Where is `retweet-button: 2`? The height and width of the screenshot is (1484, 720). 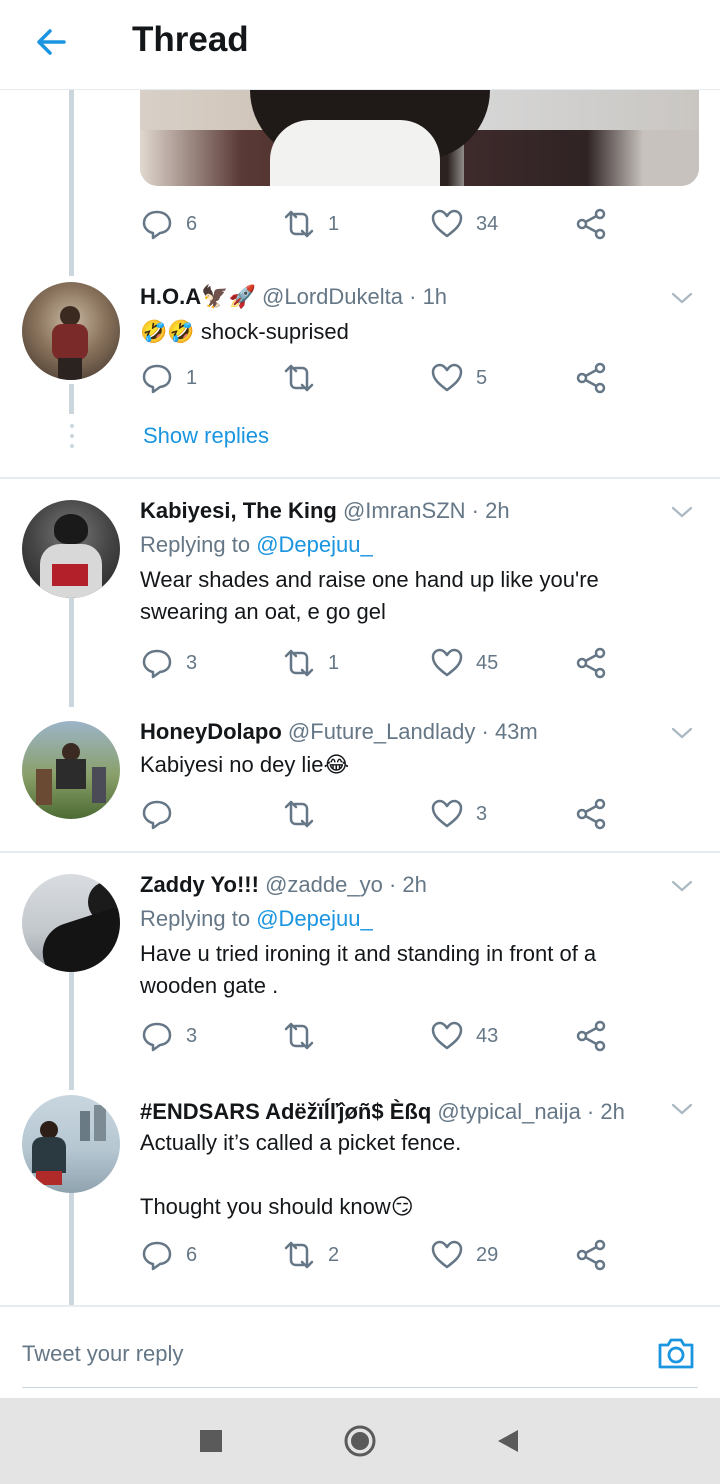
retweet-button: 2 is located at coordinates (310, 1255).